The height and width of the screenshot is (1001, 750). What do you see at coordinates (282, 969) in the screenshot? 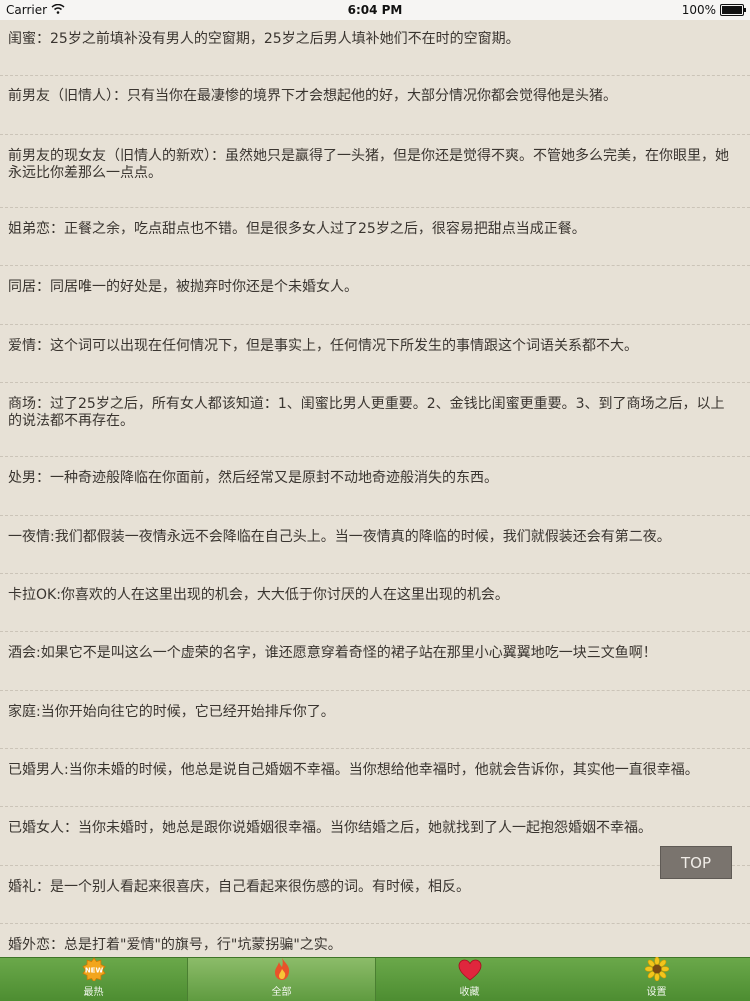
I see `flame-icon` at bounding box center [282, 969].